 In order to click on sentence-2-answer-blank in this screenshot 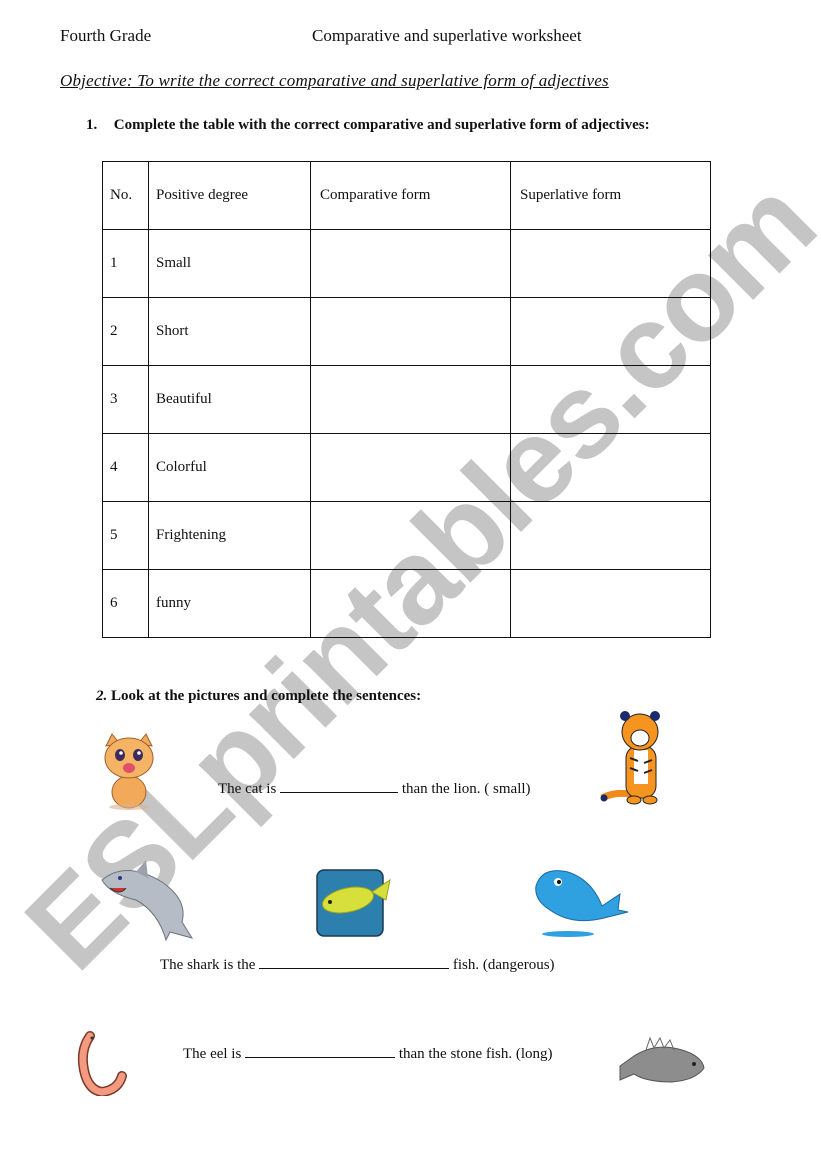, I will do `click(354, 961)`.